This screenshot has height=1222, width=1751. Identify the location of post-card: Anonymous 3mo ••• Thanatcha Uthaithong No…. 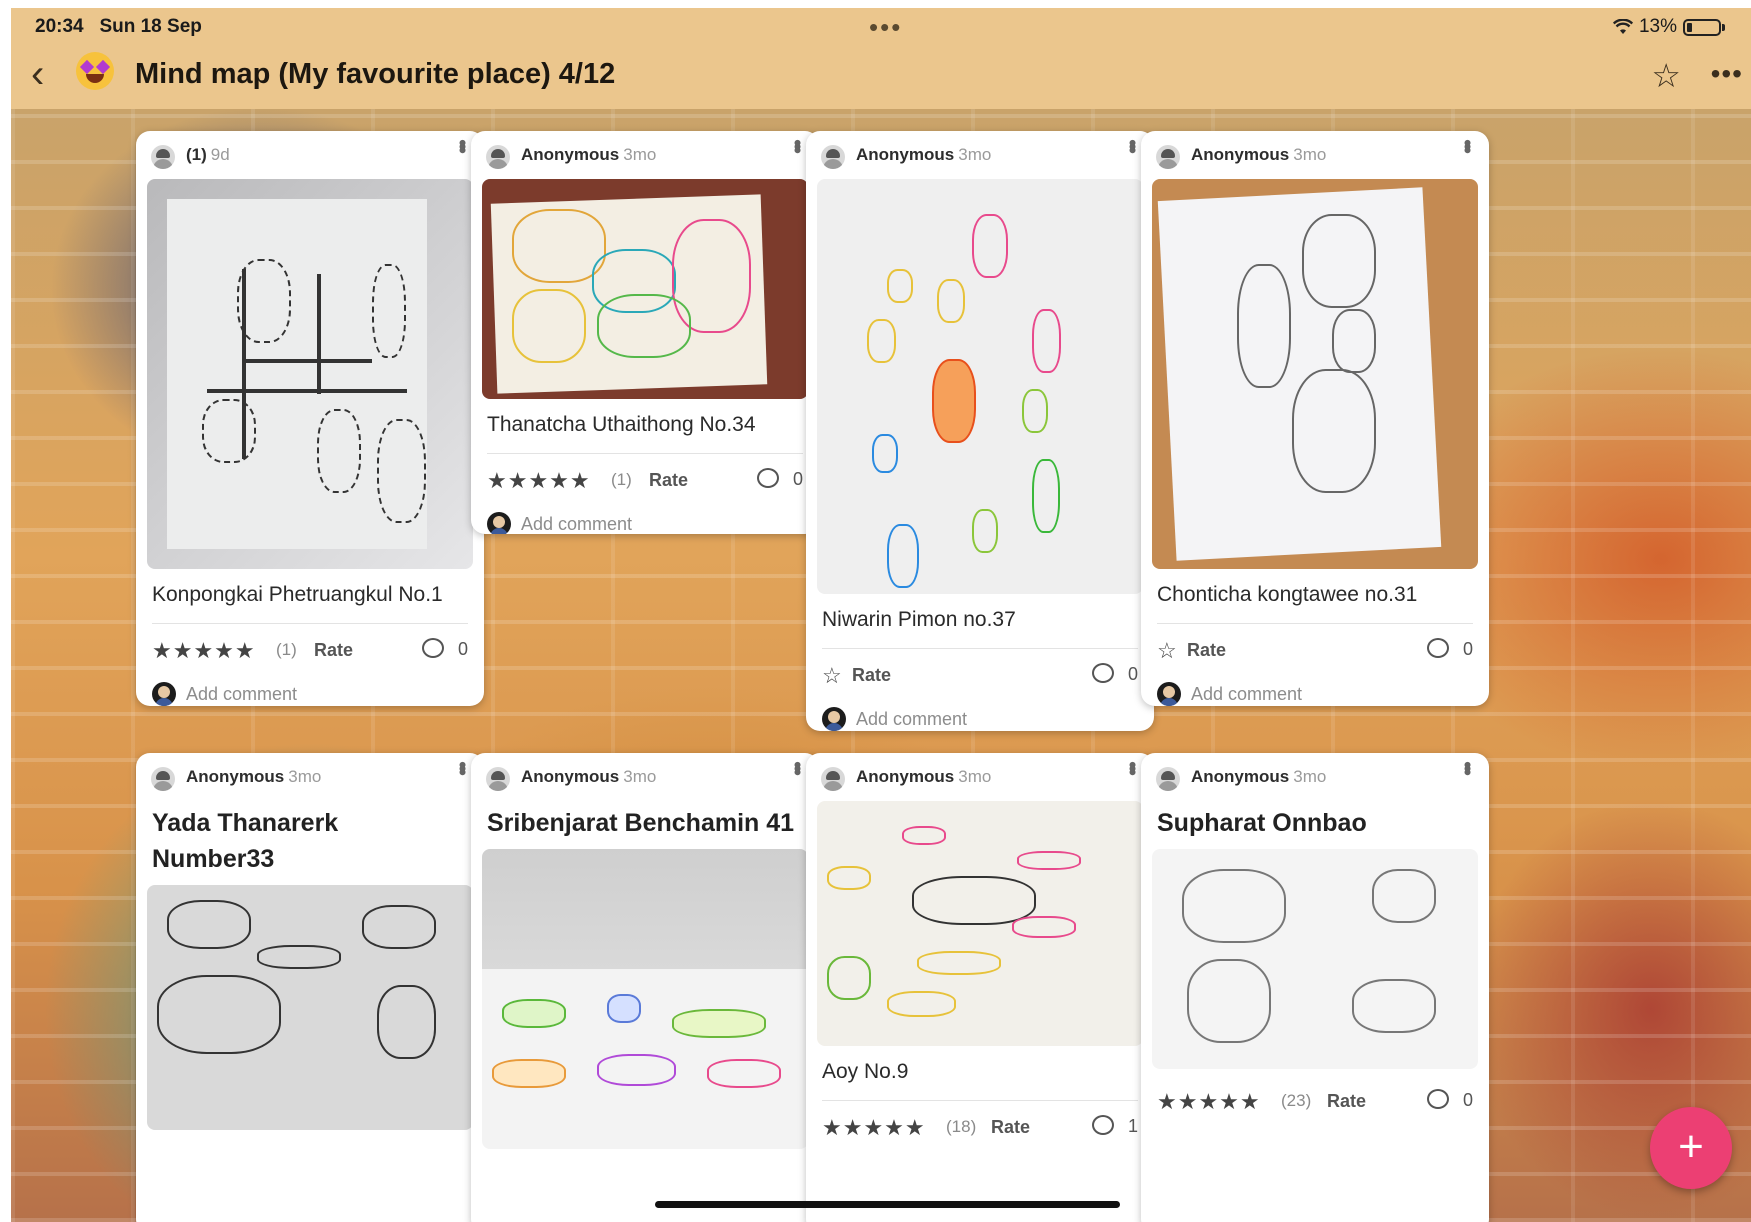
(645, 332).